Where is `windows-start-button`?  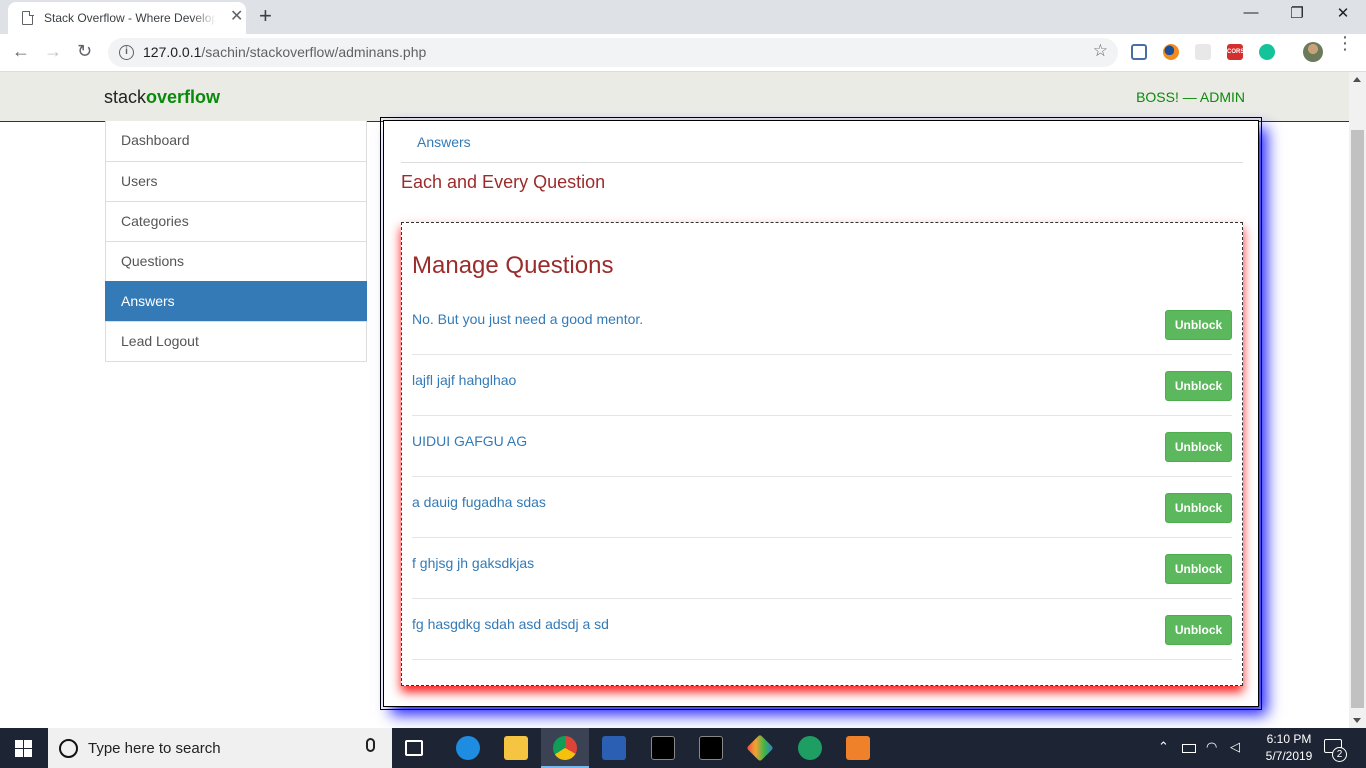
windows-start-button is located at coordinates (24, 748).